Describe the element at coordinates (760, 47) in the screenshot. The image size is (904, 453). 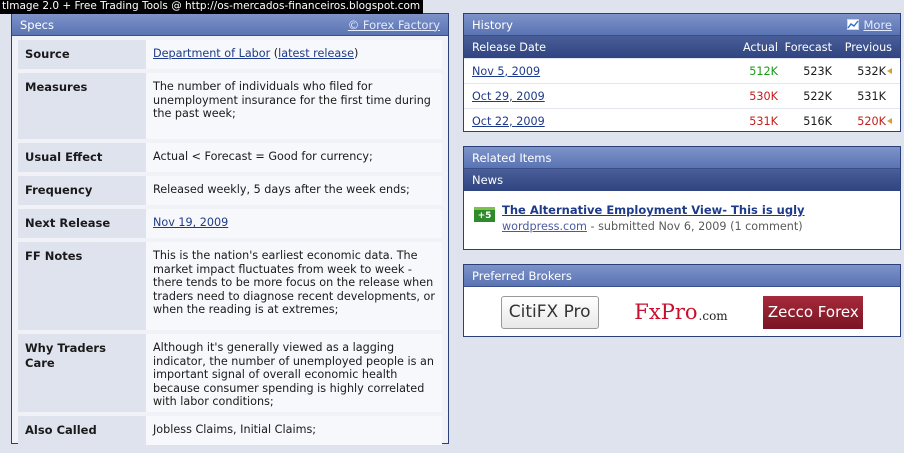
I see `col-actual: Actual` at that location.